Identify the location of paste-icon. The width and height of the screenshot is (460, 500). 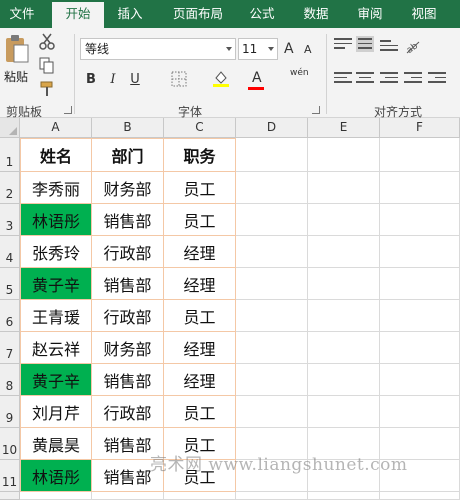
(17, 49).